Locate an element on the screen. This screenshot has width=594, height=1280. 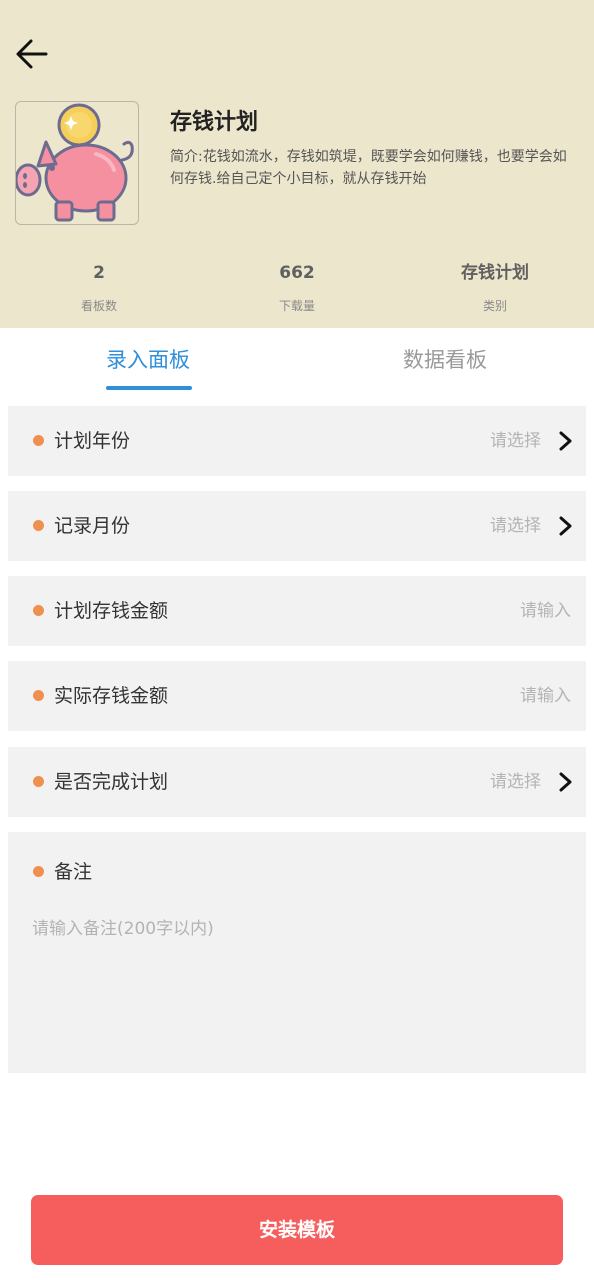
piggy-bank-coin-icon is located at coordinates (75, 162).